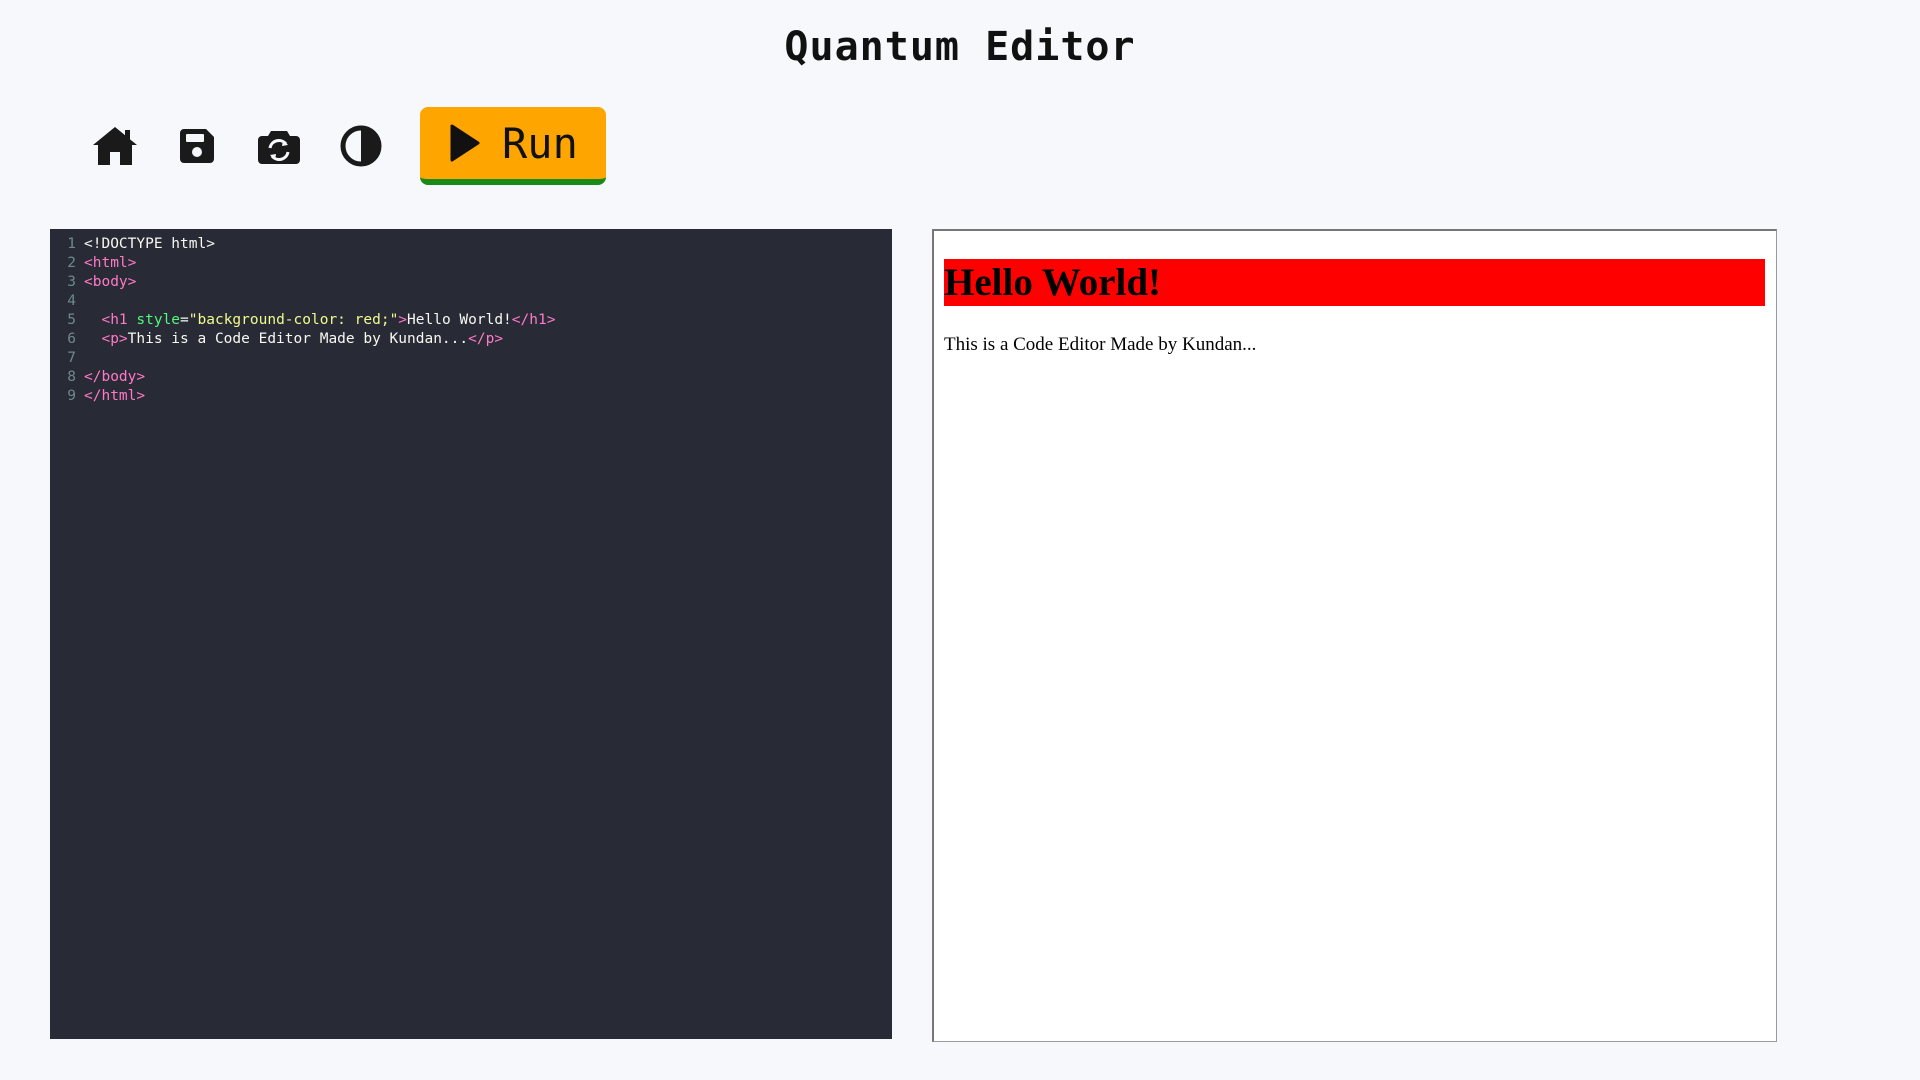 The height and width of the screenshot is (1080, 1920). I want to click on line-number: 7, so click(71, 358).